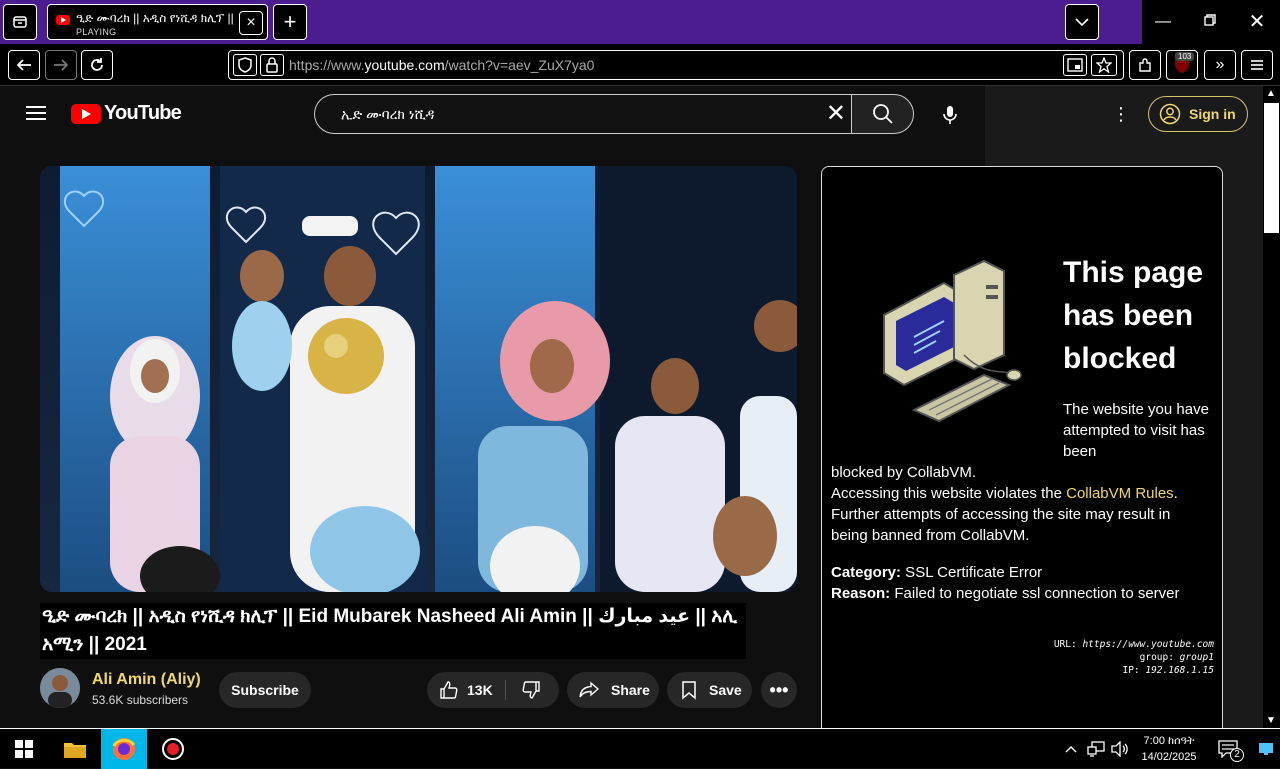  Describe the element at coordinates (1271, 168) in the screenshot. I see `scrollbar-thumb` at that location.